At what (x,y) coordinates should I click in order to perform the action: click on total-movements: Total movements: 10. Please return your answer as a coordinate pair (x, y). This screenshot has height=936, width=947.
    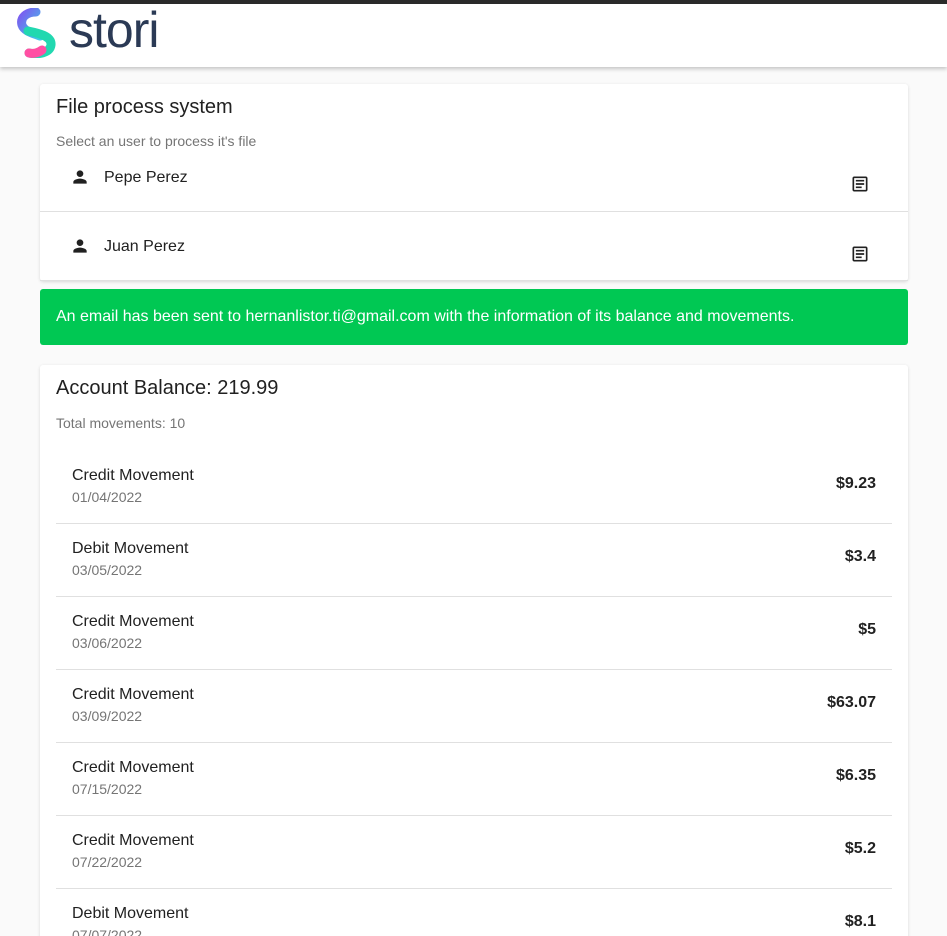
    Looking at the image, I should click on (121, 423).